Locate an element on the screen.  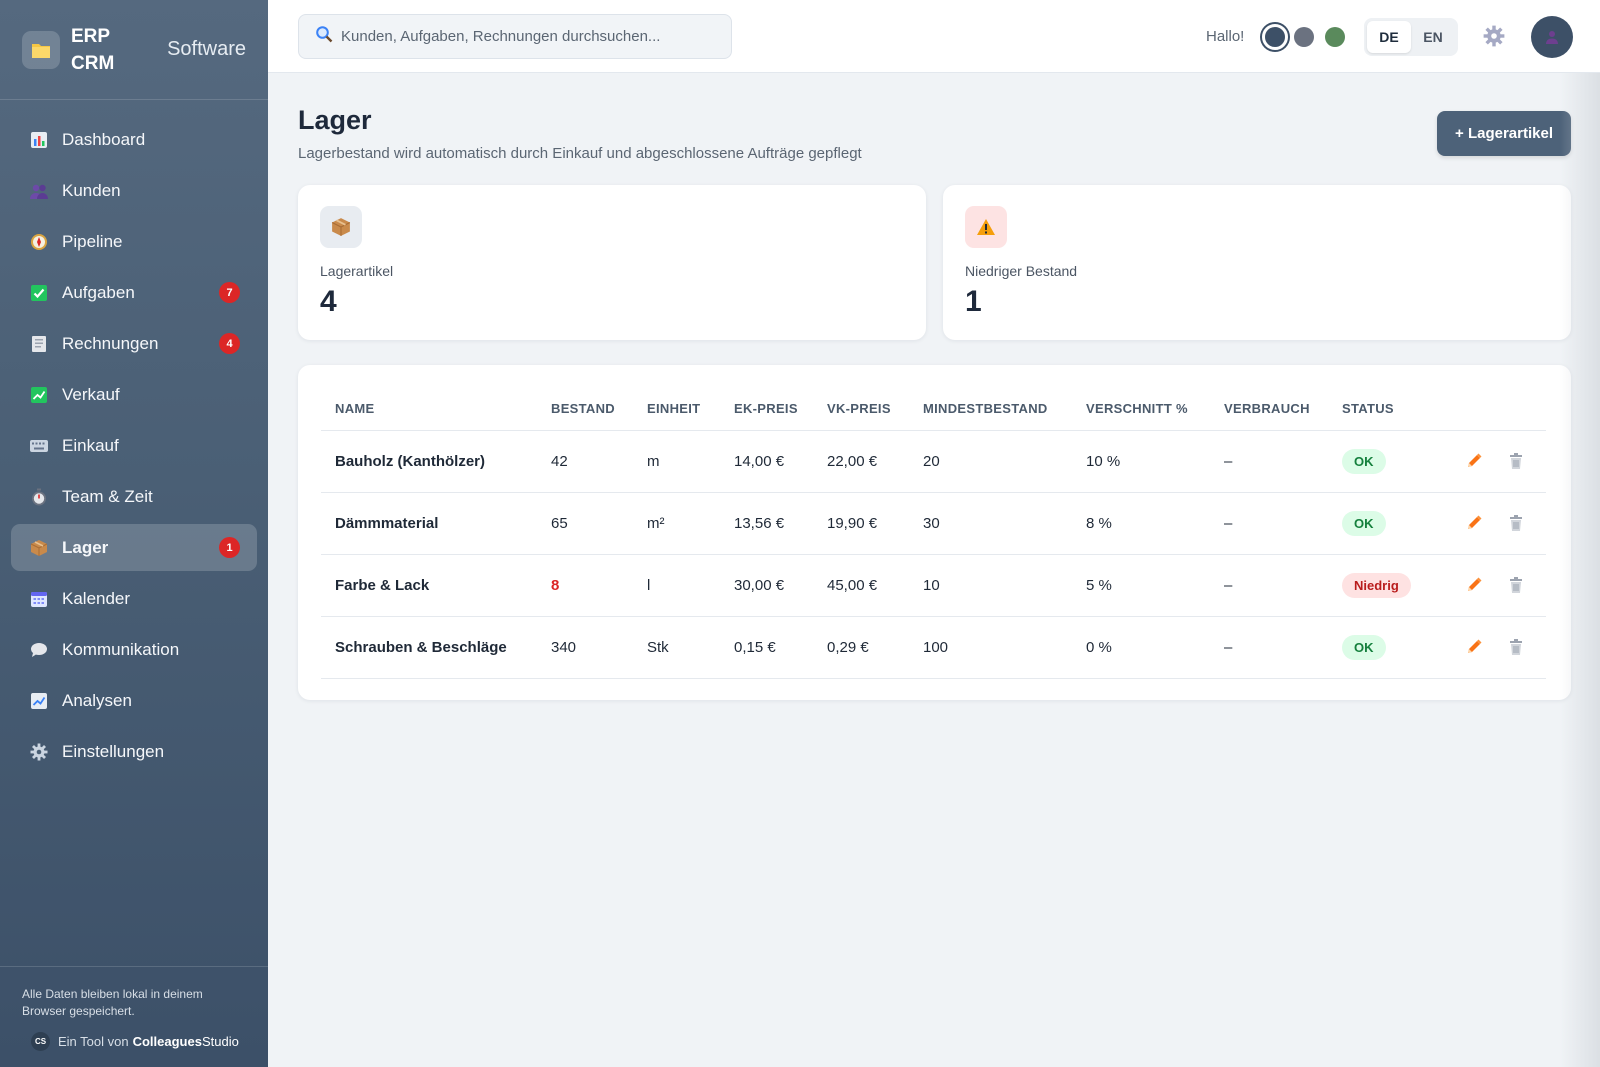
sidebar-item-label: Verkauf is located at coordinates (91, 394).